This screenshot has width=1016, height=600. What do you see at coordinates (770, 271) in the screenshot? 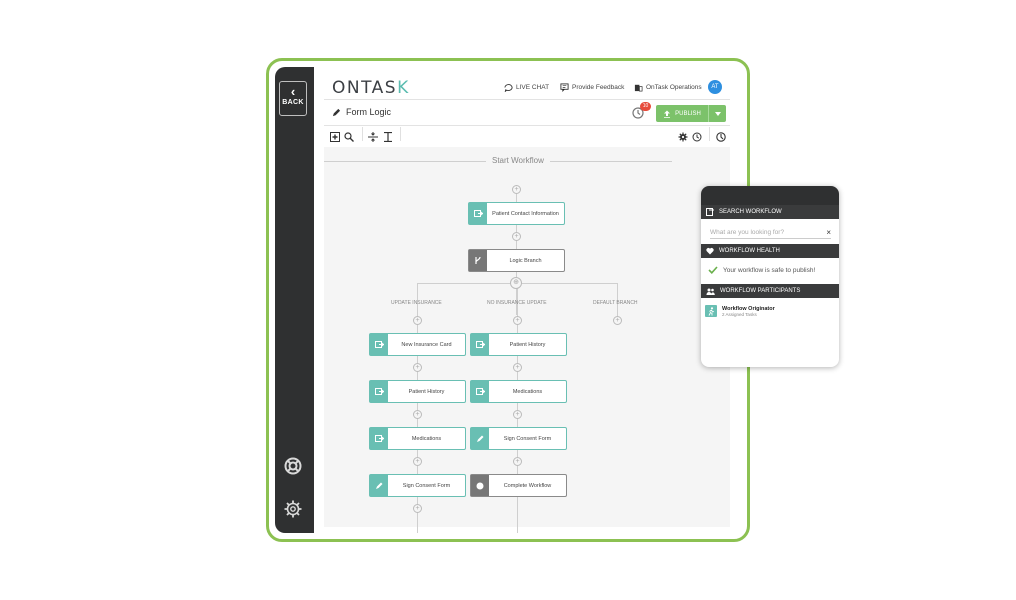
I see `health-status: Your workflow is safe to publish!` at bounding box center [770, 271].